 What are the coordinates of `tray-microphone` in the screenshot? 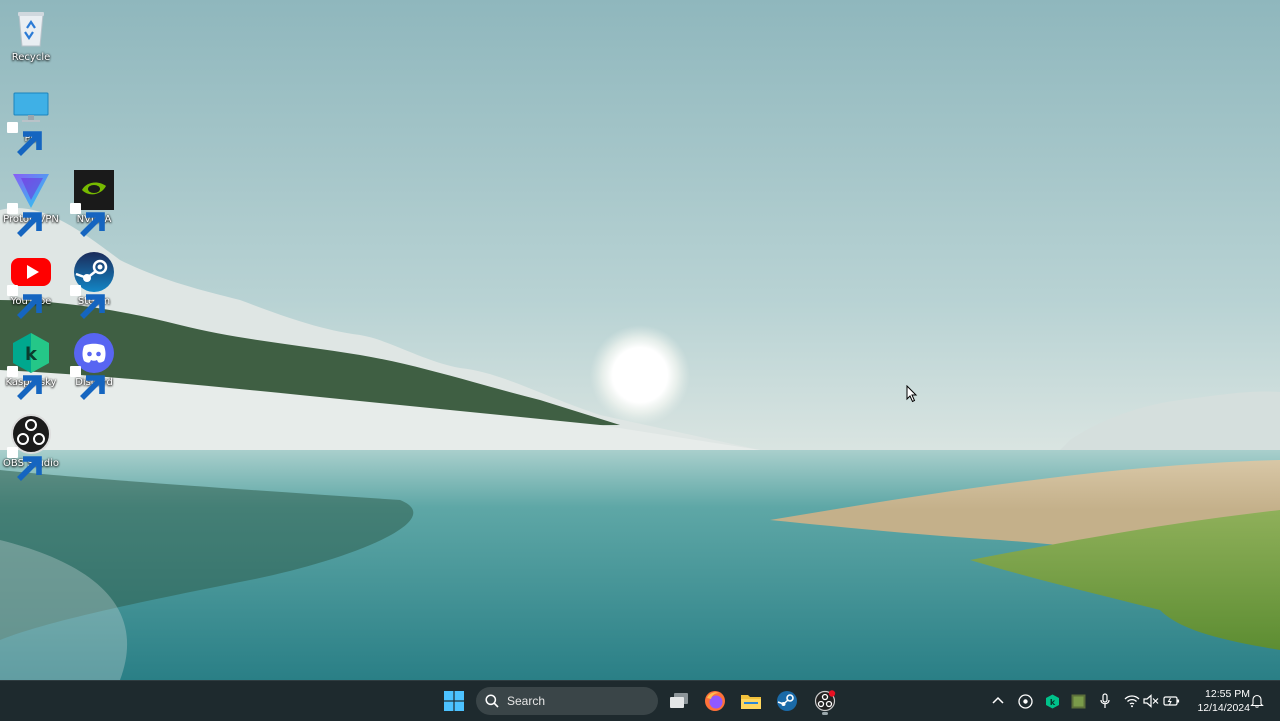 It's located at (1105, 701).